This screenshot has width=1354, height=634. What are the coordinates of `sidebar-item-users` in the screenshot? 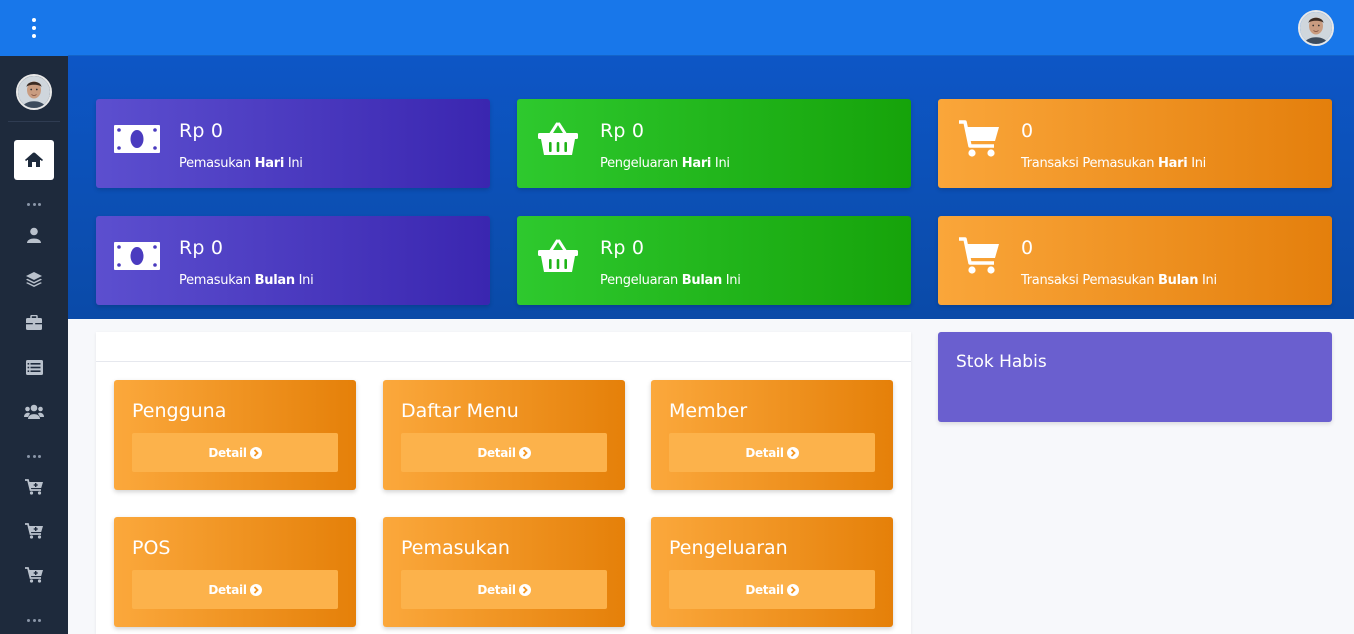 It's located at (34, 411).